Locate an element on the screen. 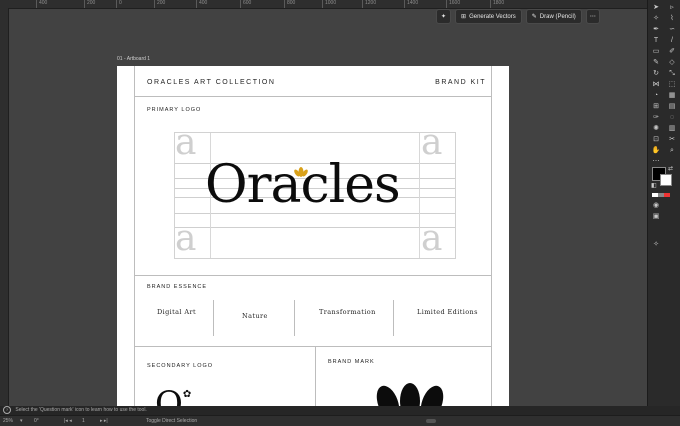 Image resolution: width=680 pixels, height=426 pixels. essence-item: Limited Editions is located at coordinates (447, 312).